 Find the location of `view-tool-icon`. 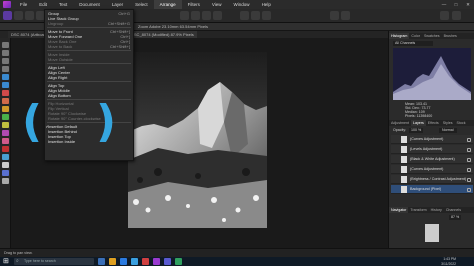

view-tool-icon is located at coordinates (5, 53).